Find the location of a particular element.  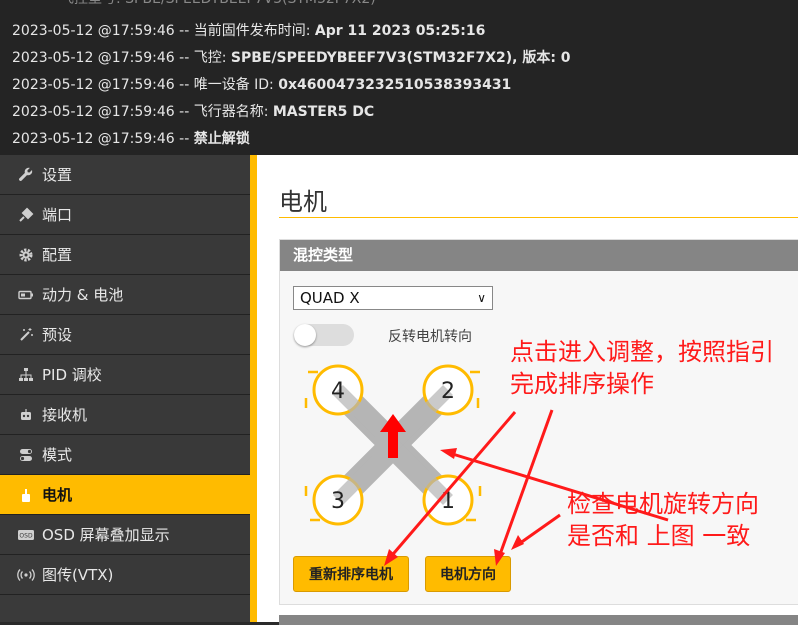

sitemap-icon is located at coordinates (26, 375).